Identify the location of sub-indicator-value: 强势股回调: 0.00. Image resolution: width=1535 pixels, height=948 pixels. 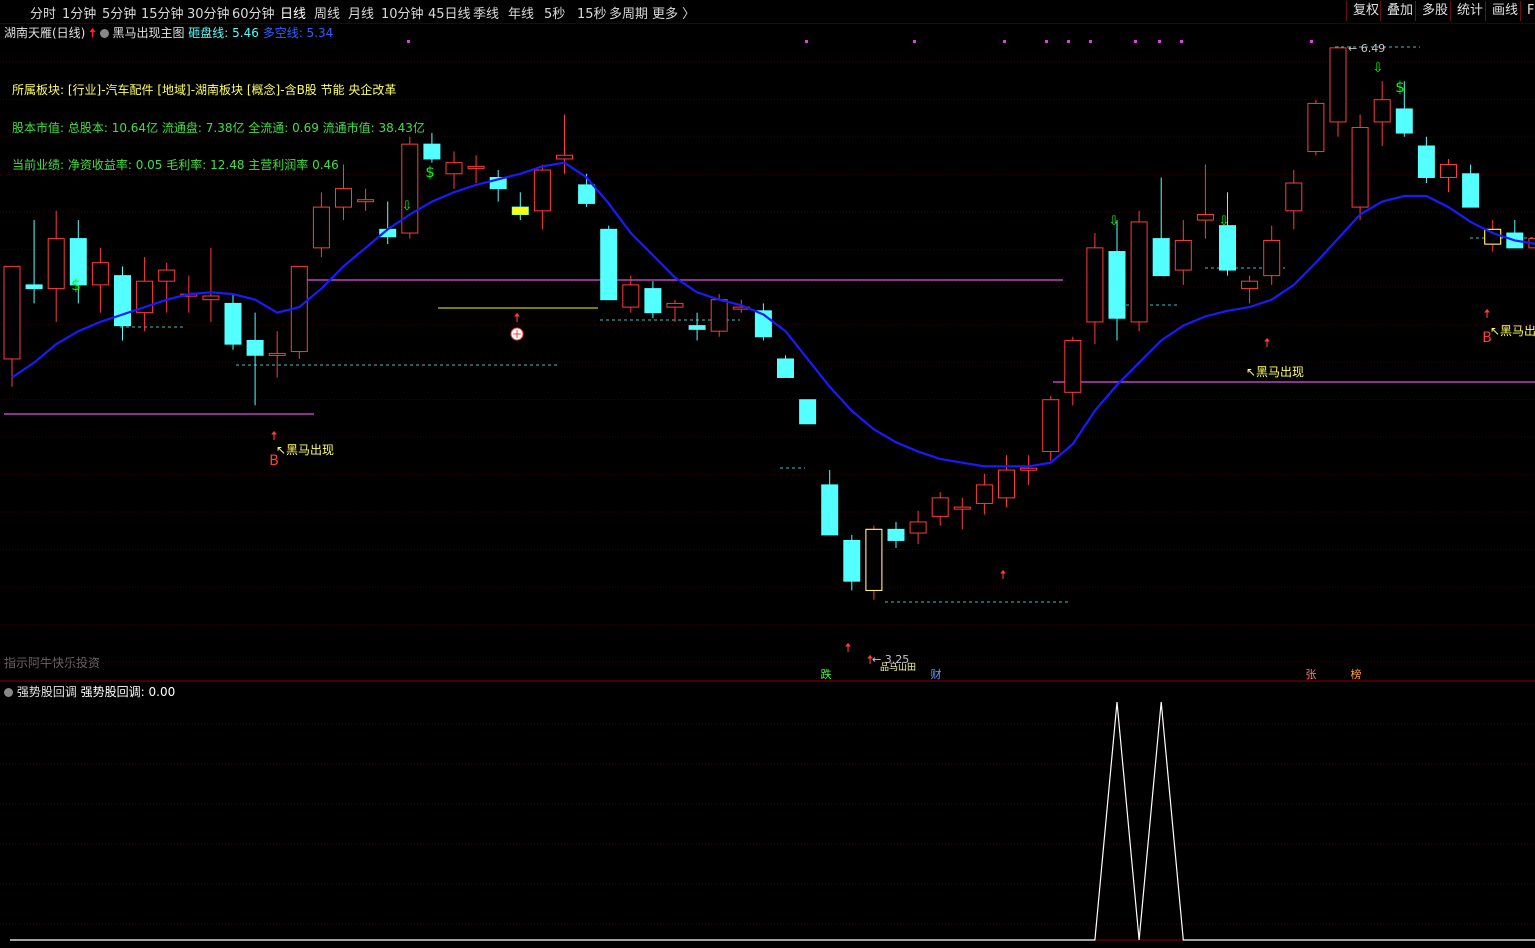
(128, 692).